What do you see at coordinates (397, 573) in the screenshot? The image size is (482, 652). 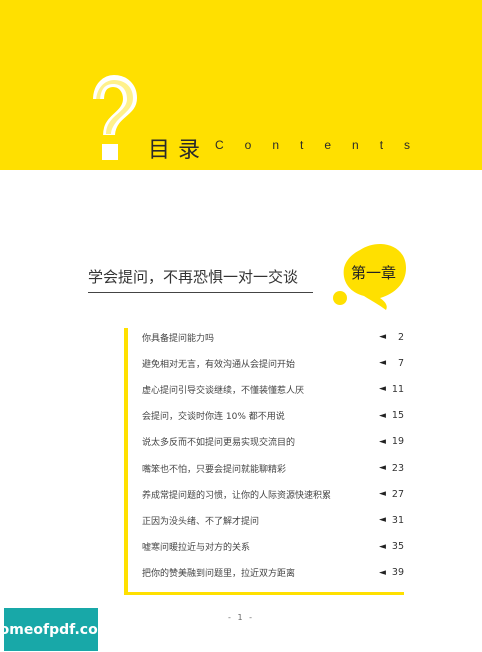 I see `toc-page-number: 39` at bounding box center [397, 573].